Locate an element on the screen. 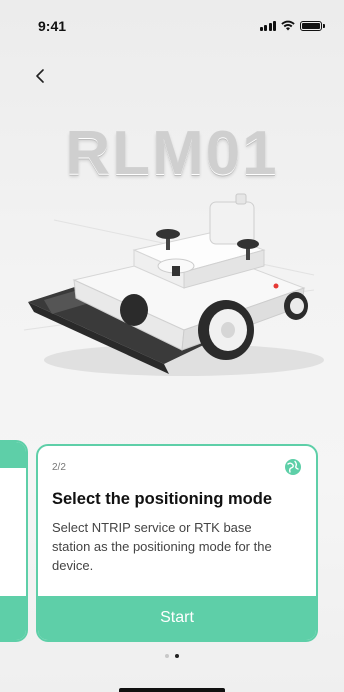 This screenshot has height=692, width=344. status-icons is located at coordinates (292, 25).